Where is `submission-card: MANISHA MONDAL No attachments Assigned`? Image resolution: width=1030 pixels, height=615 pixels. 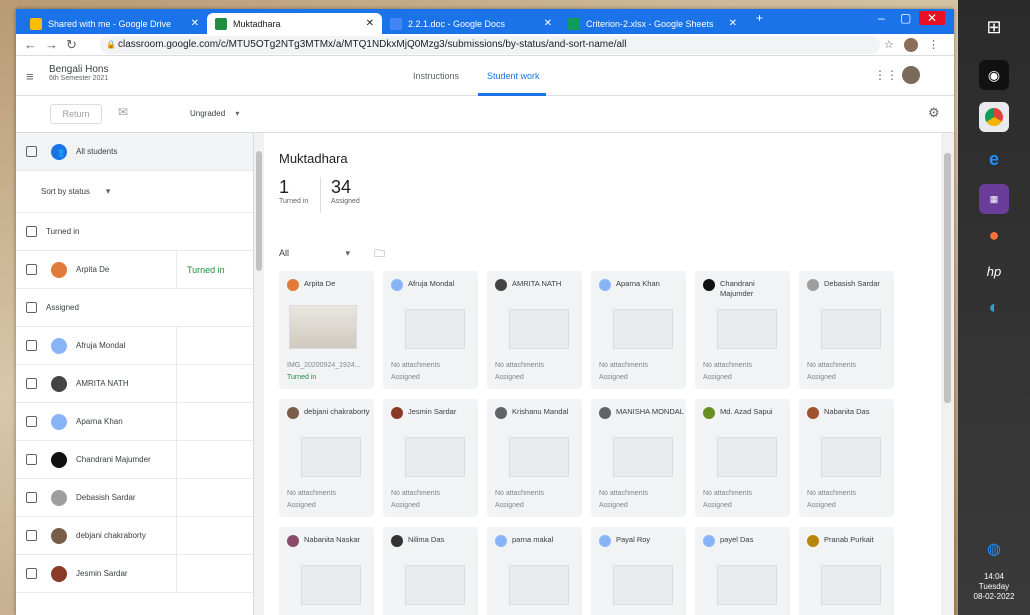
submission-card: MANISHA MONDAL No attachments Assigned is located at coordinates (638, 458).